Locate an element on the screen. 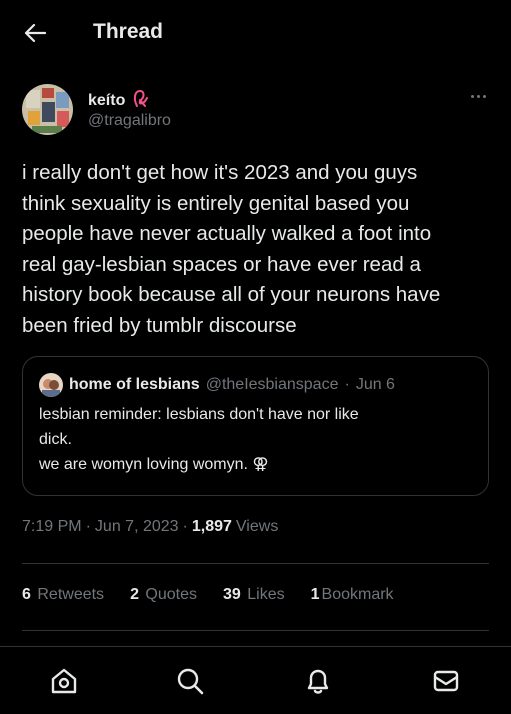 Image resolution: width=511 pixels, height=714 pixels. mail-icon is located at coordinates (446, 681).